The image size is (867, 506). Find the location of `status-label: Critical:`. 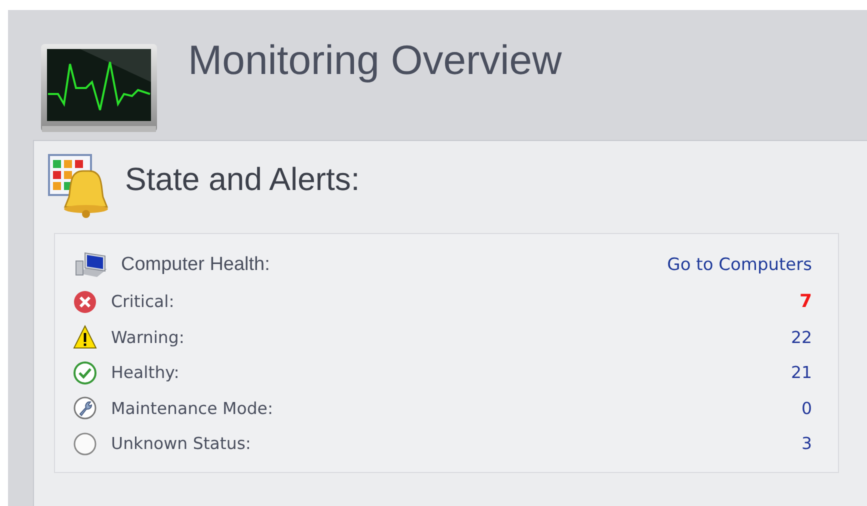

status-label: Critical: is located at coordinates (142, 302).